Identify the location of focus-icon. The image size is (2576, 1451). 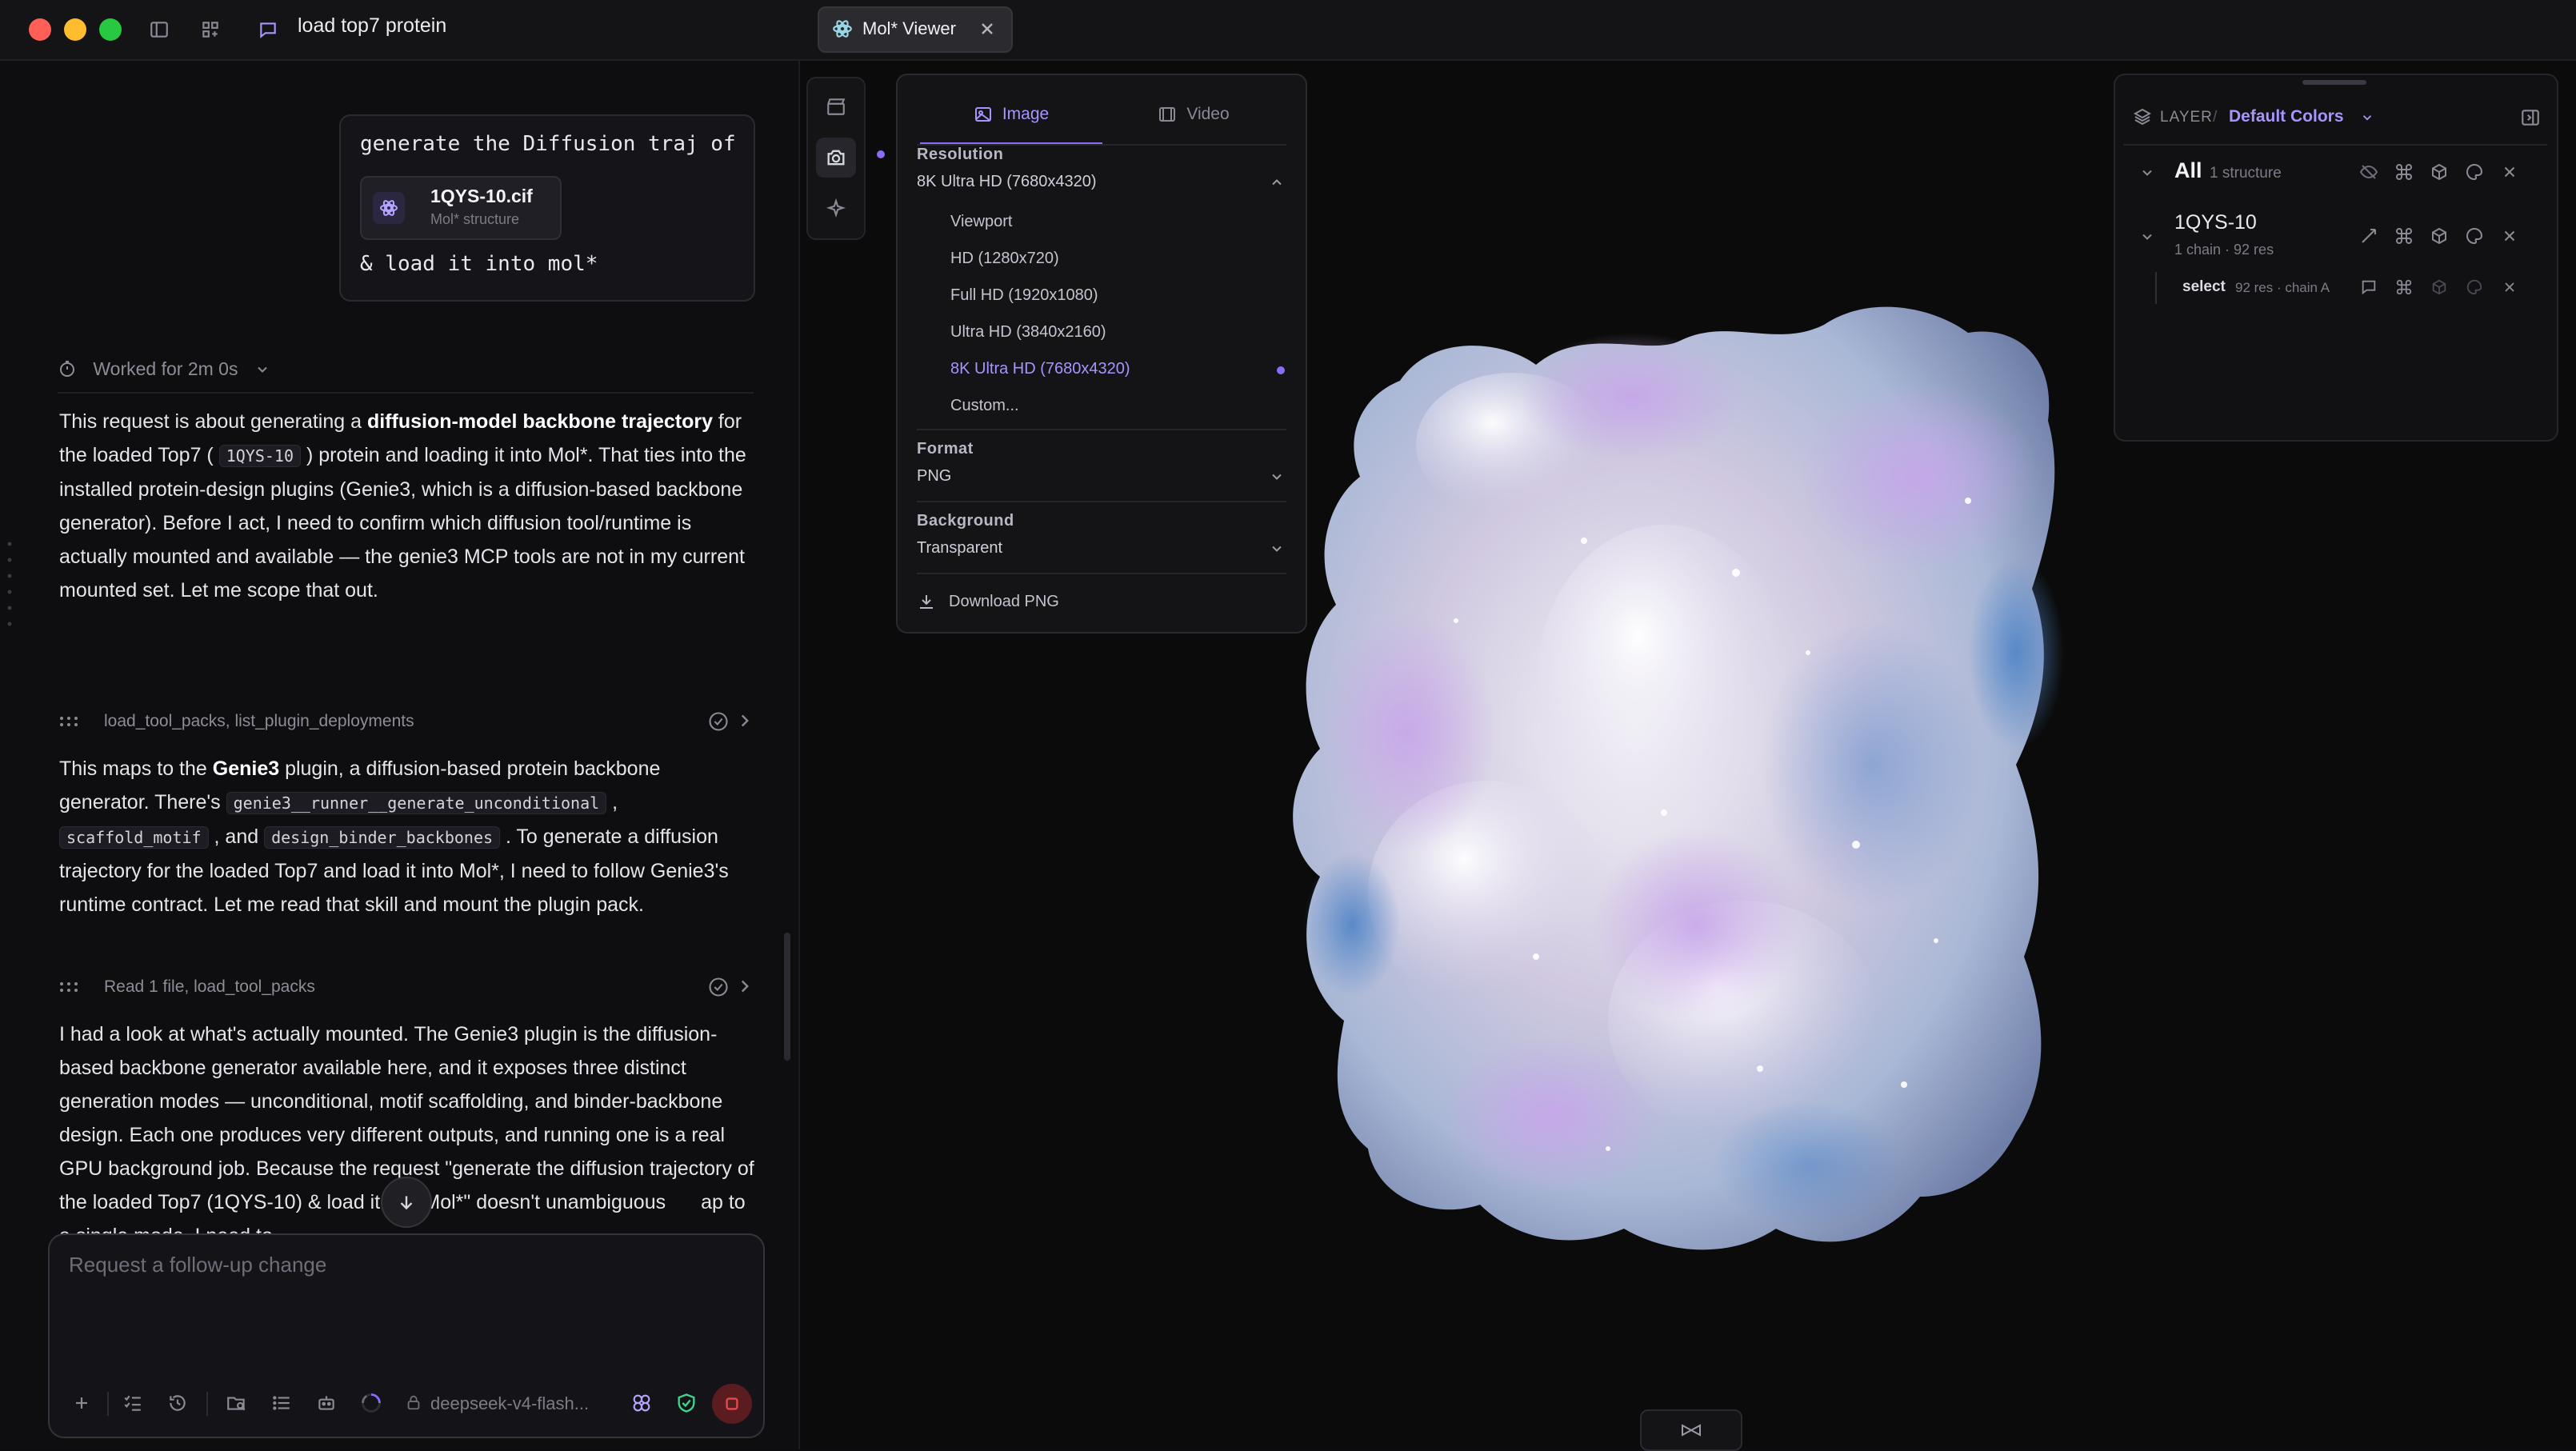
(2369, 236).